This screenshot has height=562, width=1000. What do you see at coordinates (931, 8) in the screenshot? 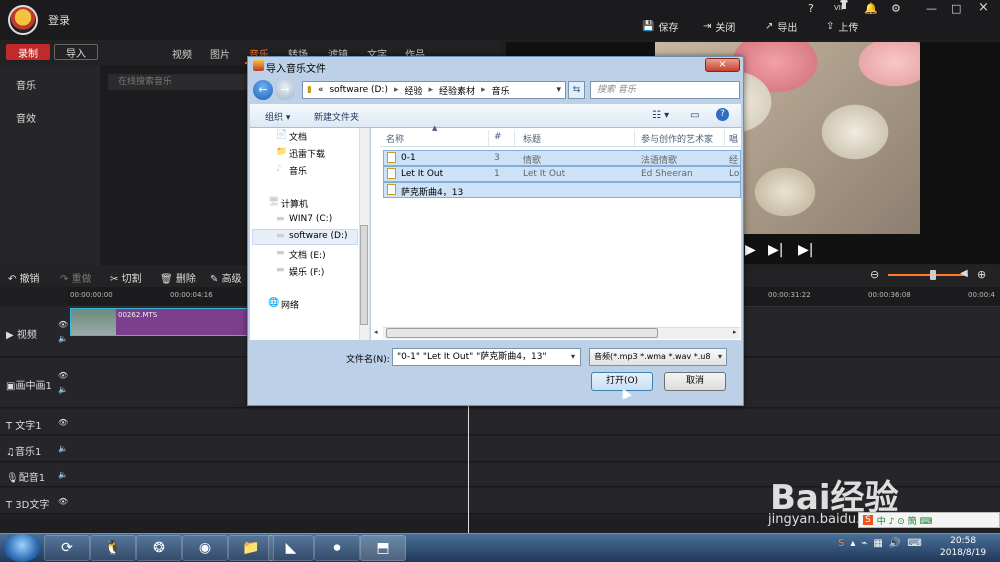
I see `minimize-icon: —` at bounding box center [931, 8].